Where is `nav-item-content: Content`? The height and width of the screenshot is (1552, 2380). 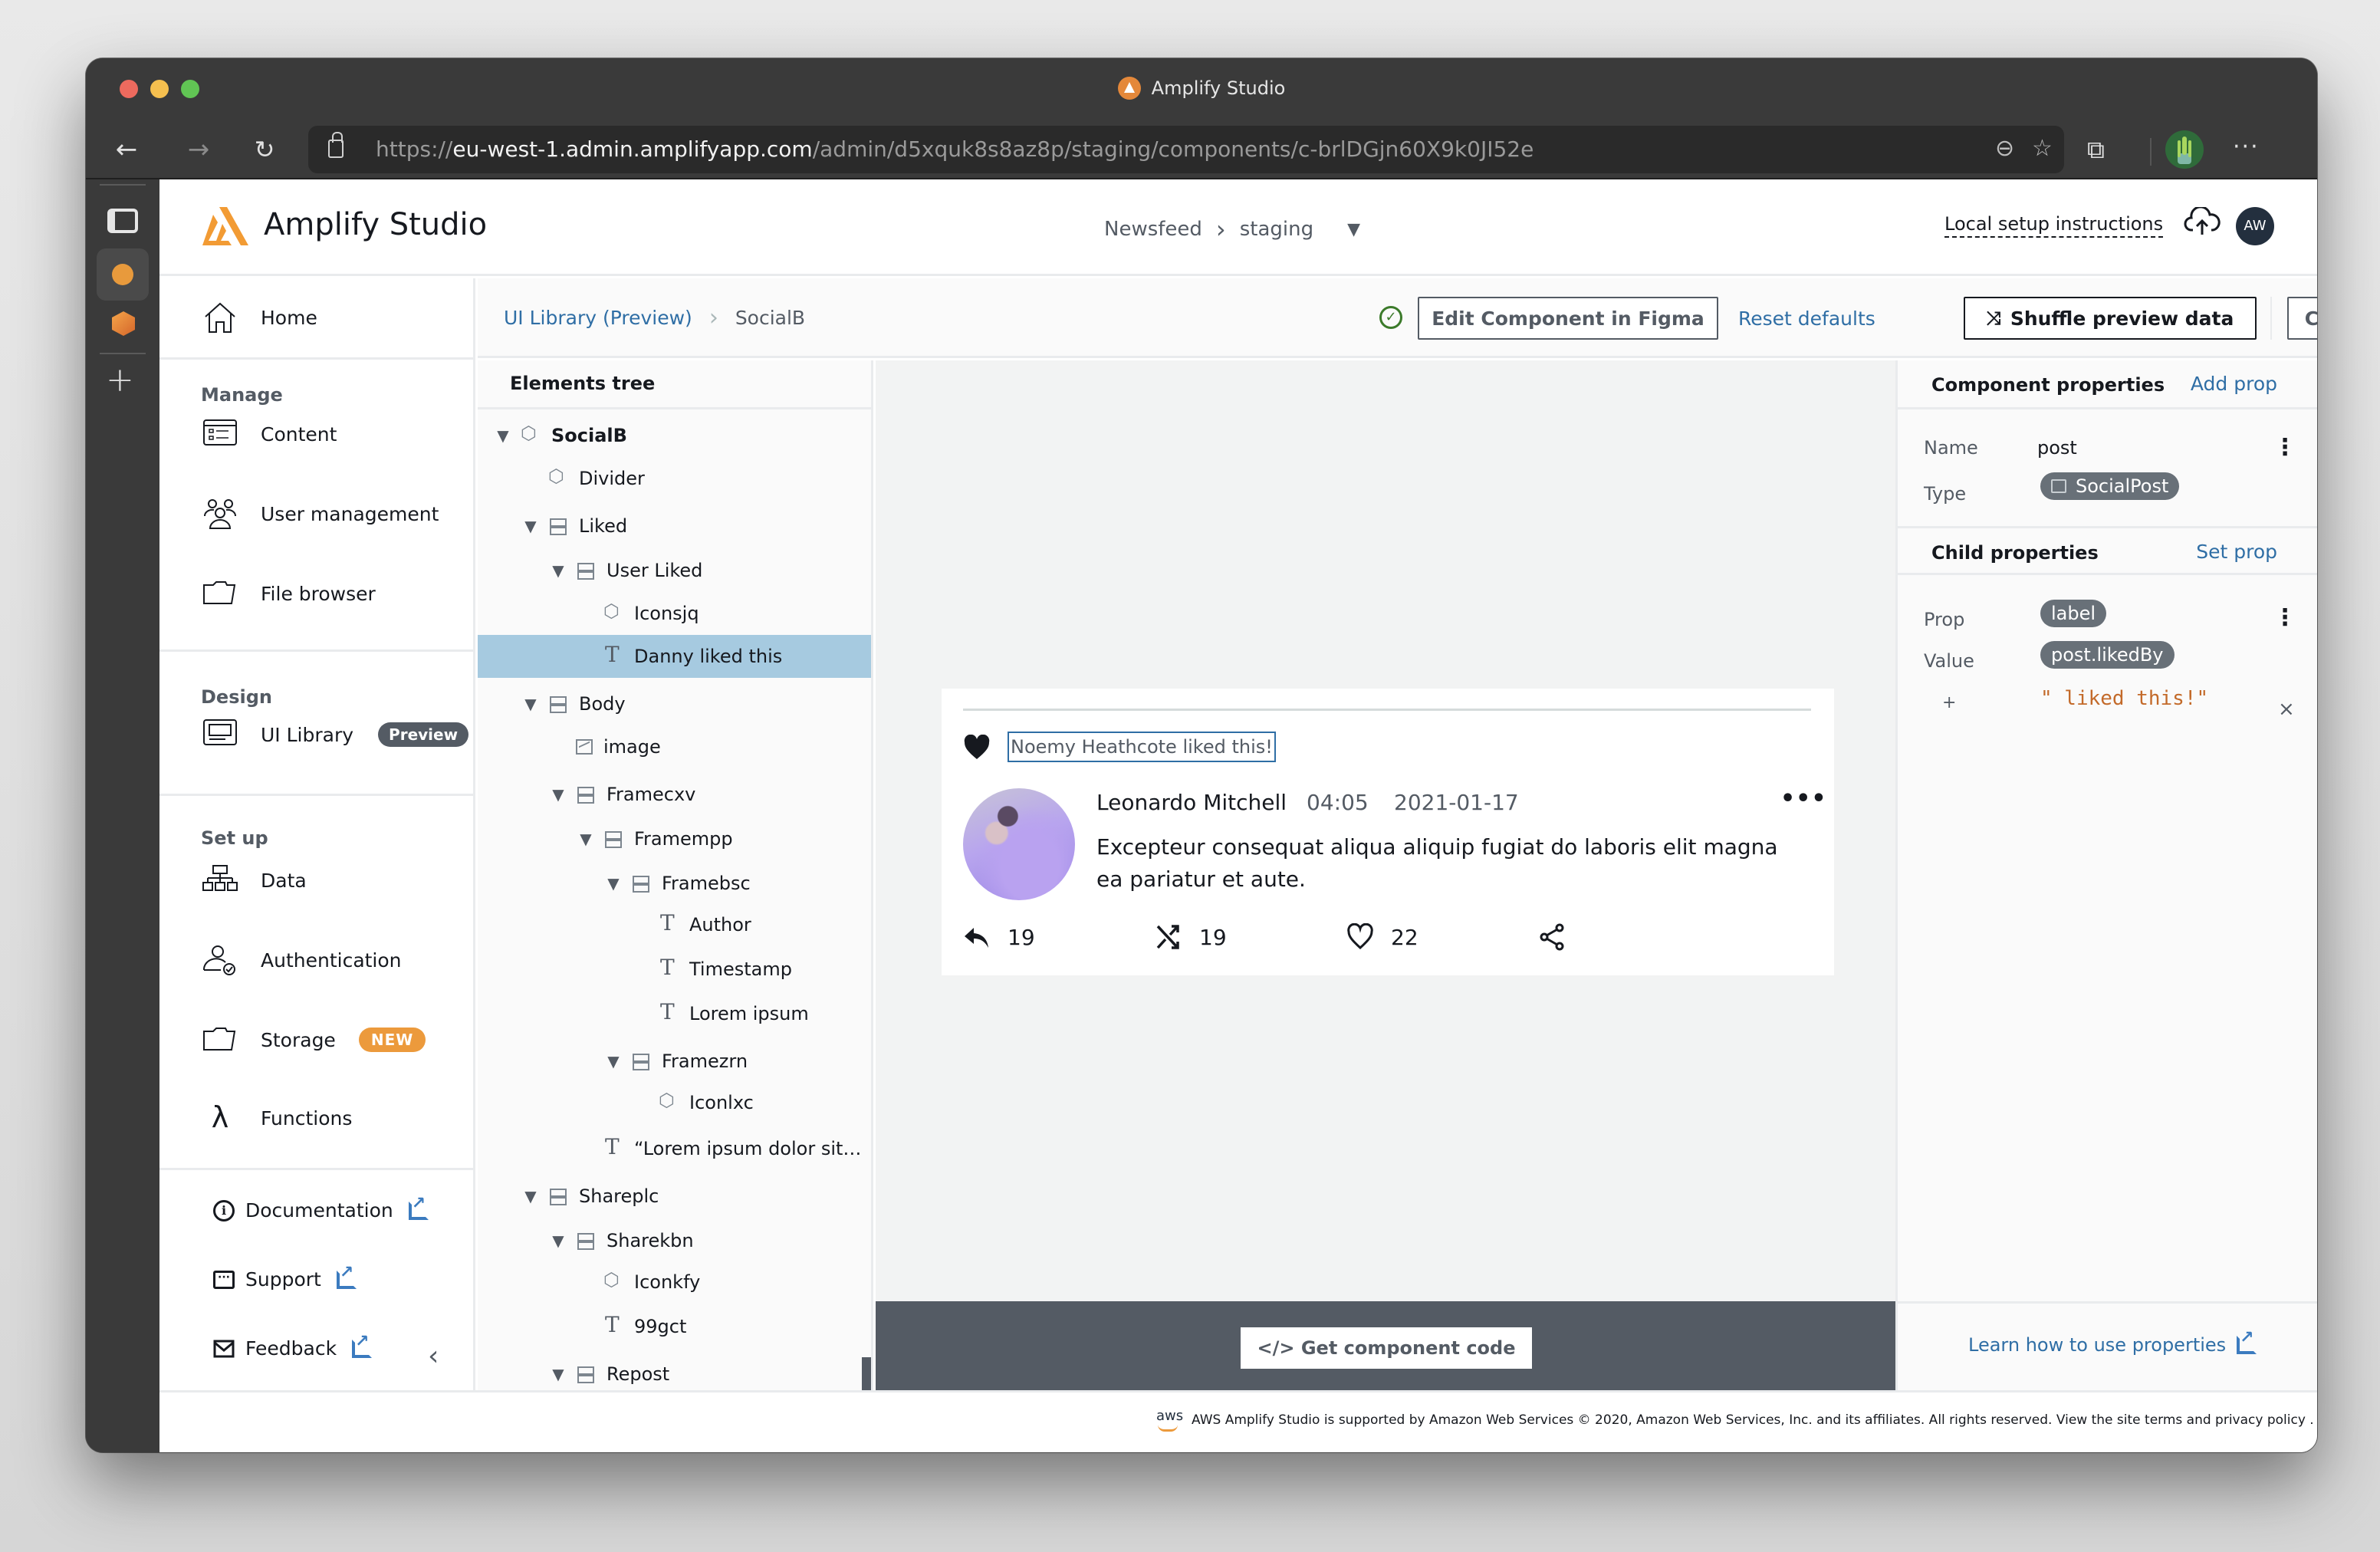 nav-item-content: Content is located at coordinates (270, 434).